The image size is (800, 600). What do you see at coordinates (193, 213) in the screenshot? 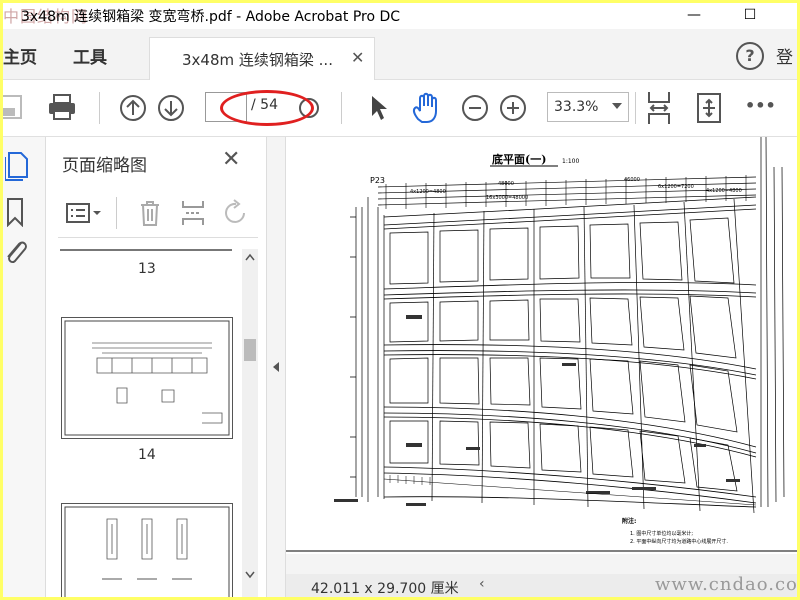
I see `insert-pages-icon` at bounding box center [193, 213].